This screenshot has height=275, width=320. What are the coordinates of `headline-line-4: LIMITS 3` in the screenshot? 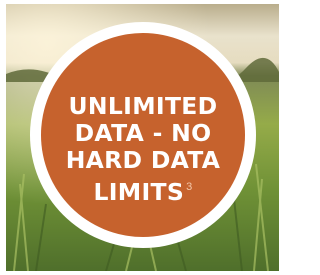 It's located at (143, 190).